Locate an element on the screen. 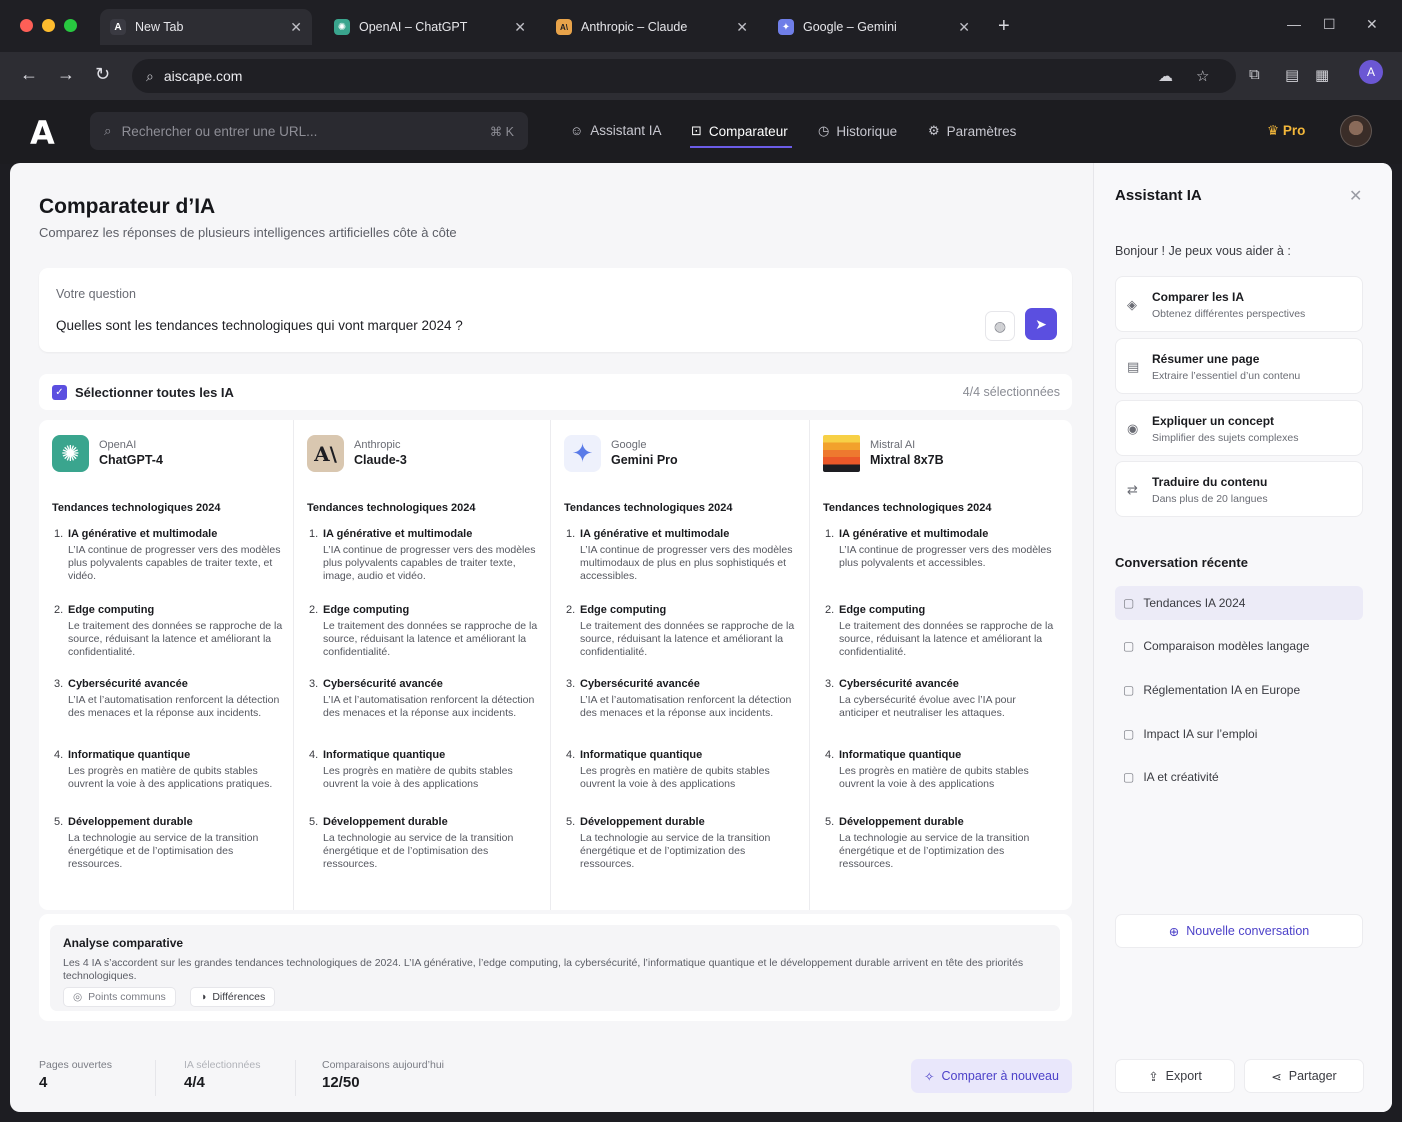  aiscape-logo-icon: A is located at coordinates (118, 27).